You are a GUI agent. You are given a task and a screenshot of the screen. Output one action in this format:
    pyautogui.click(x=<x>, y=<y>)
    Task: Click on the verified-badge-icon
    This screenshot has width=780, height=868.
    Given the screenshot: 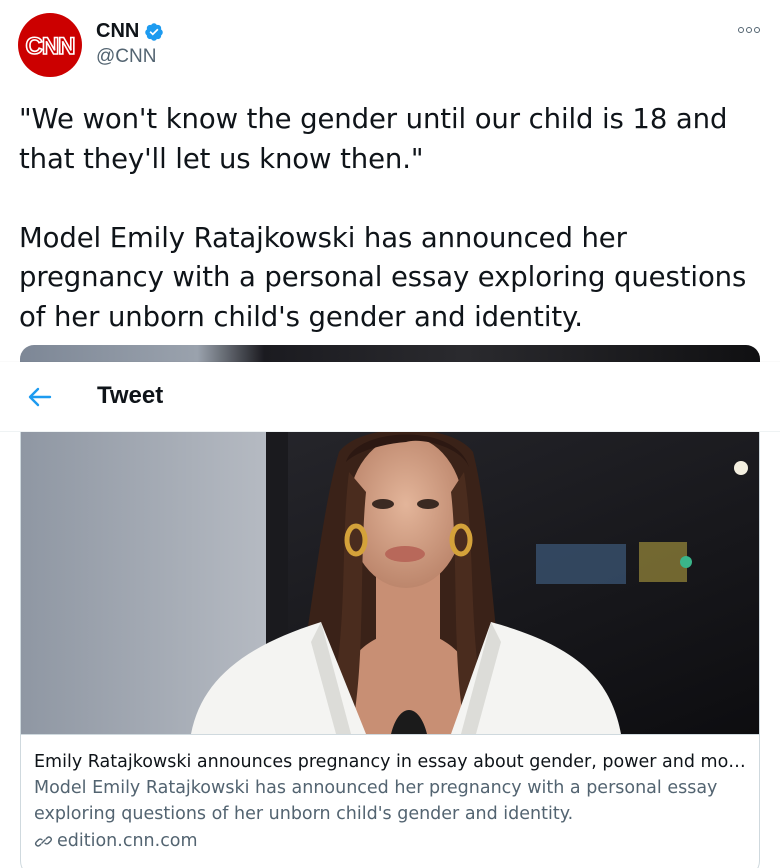 What is the action you would take?
    pyautogui.click(x=154, y=31)
    